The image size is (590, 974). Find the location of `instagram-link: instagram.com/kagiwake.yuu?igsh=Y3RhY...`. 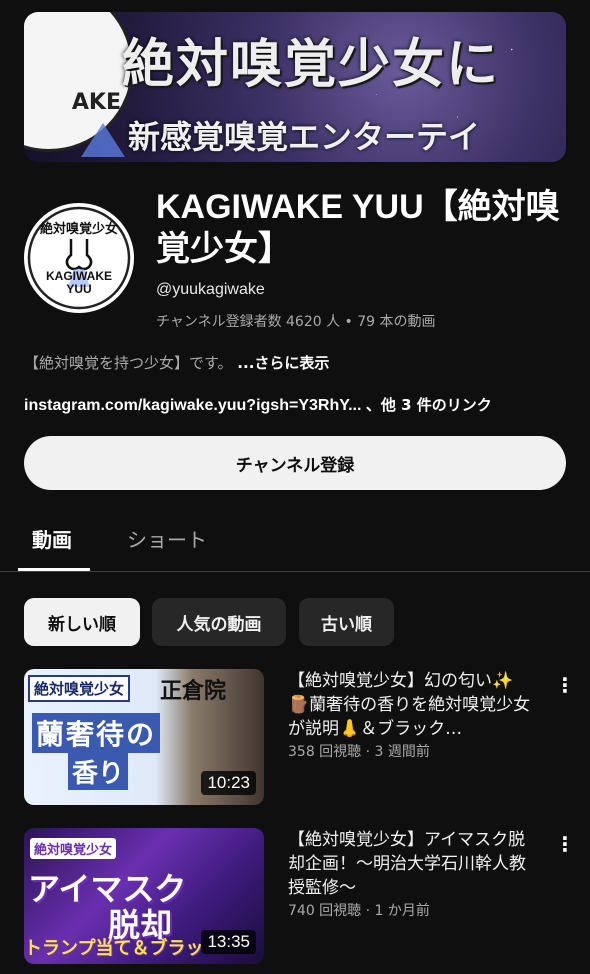

instagram-link: instagram.com/kagiwake.yuu?igsh=Y3RhY... is located at coordinates (192, 405).